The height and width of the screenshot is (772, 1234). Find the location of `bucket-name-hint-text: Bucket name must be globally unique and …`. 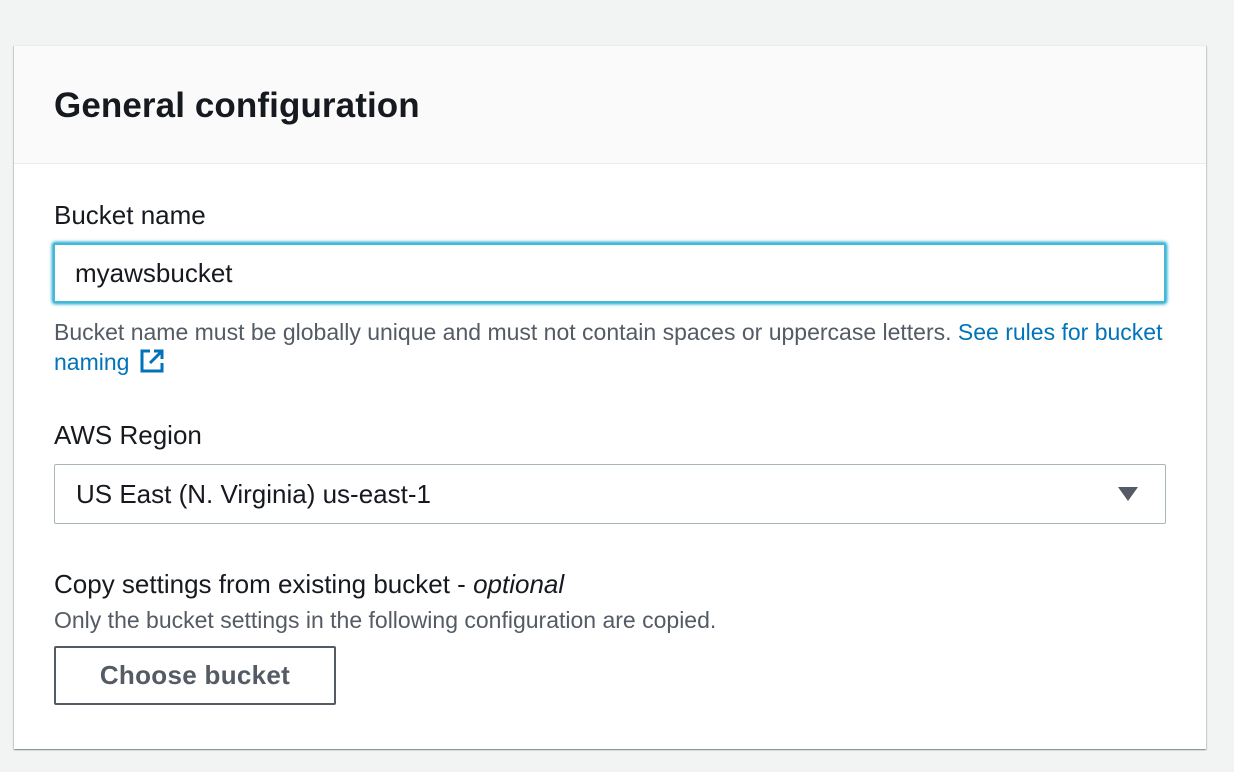

bucket-name-hint-text: Bucket name must be globally unique and … is located at coordinates (506, 332).